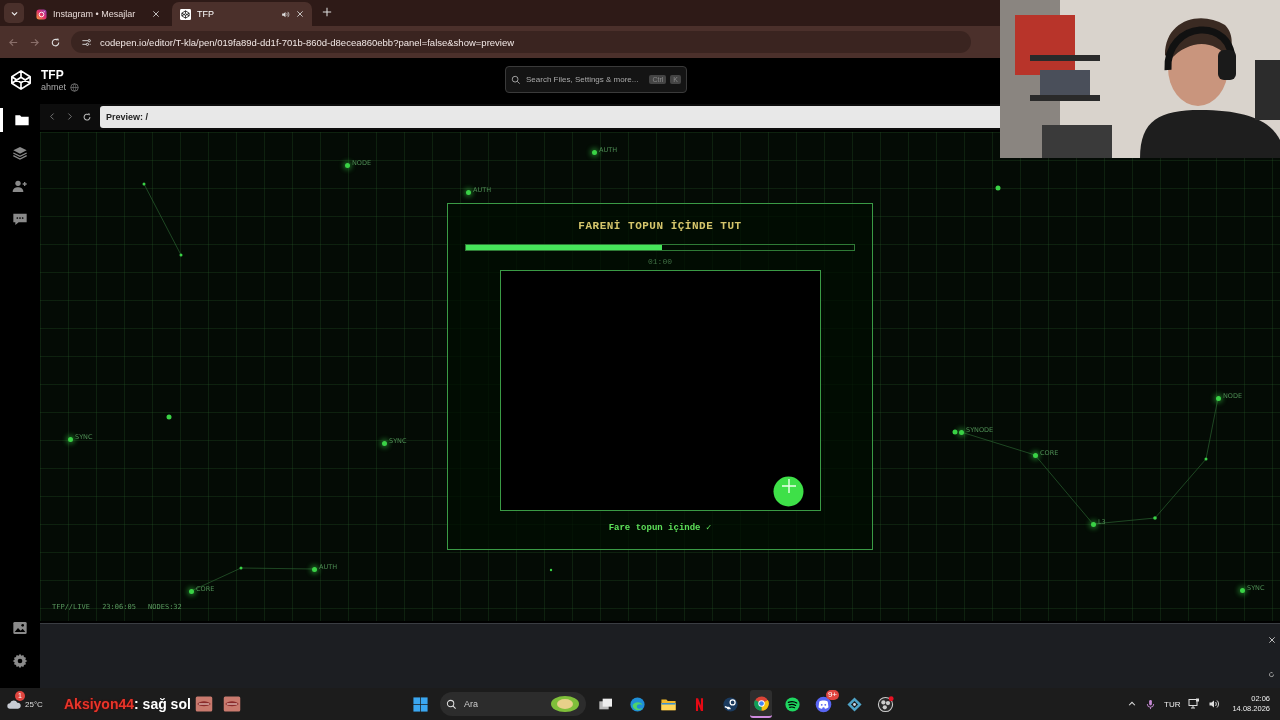 The width and height of the screenshot is (1280, 720). What do you see at coordinates (1214, 704) in the screenshot?
I see `volume-icon` at bounding box center [1214, 704].